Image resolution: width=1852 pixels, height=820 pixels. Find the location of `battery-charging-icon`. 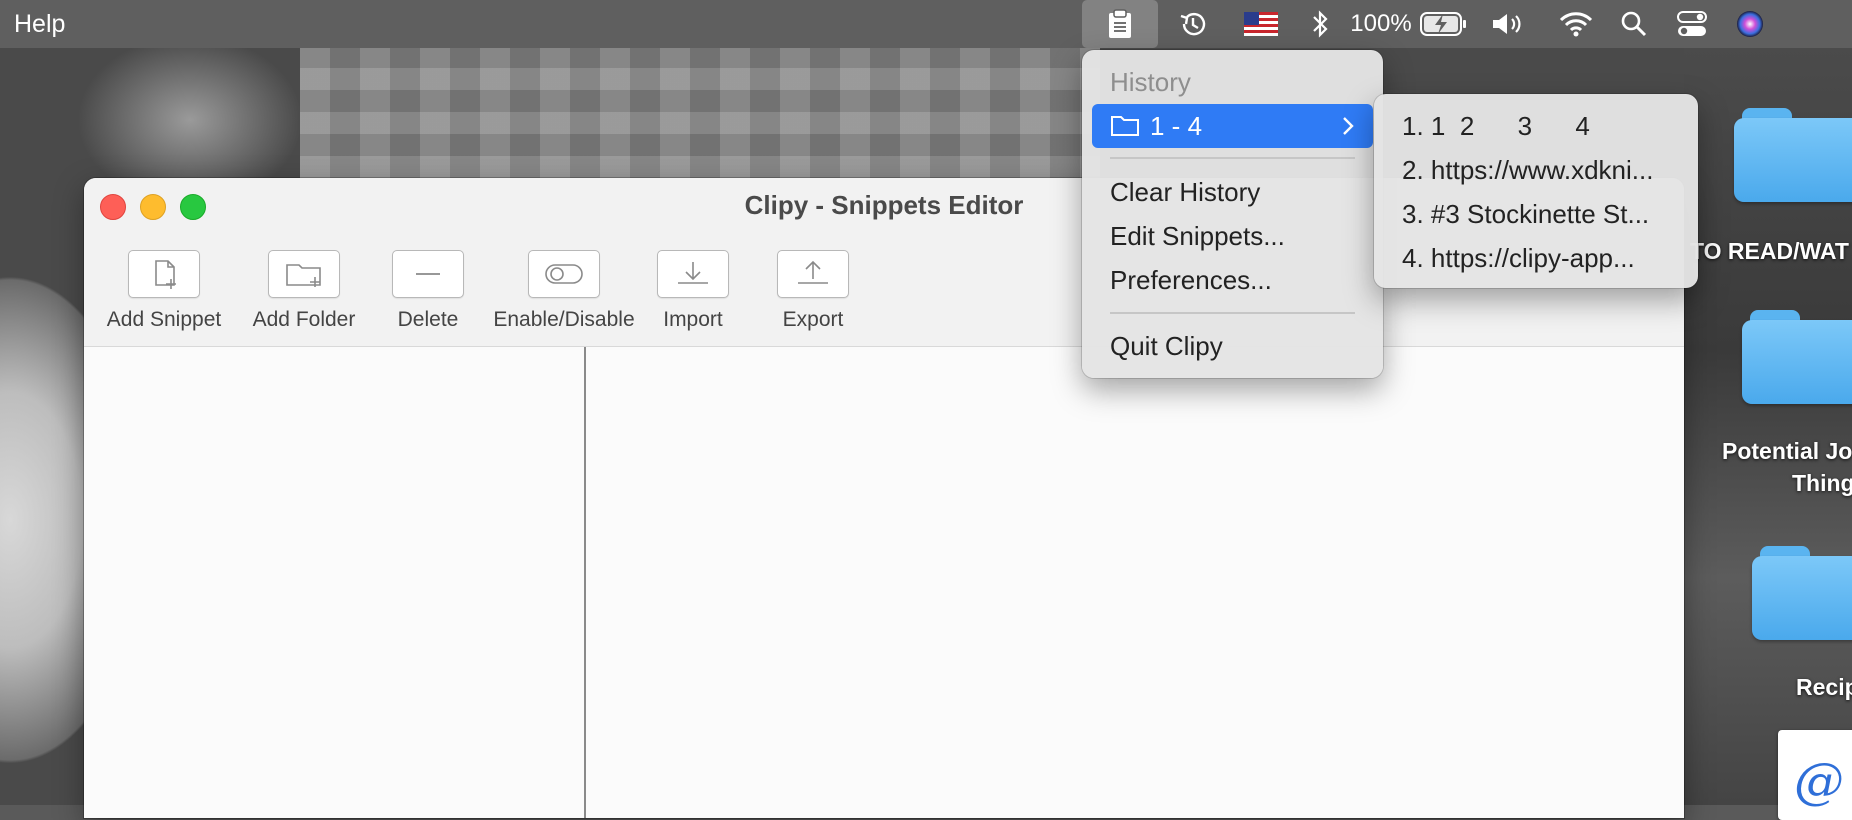

battery-charging-icon is located at coordinates (1444, 24).